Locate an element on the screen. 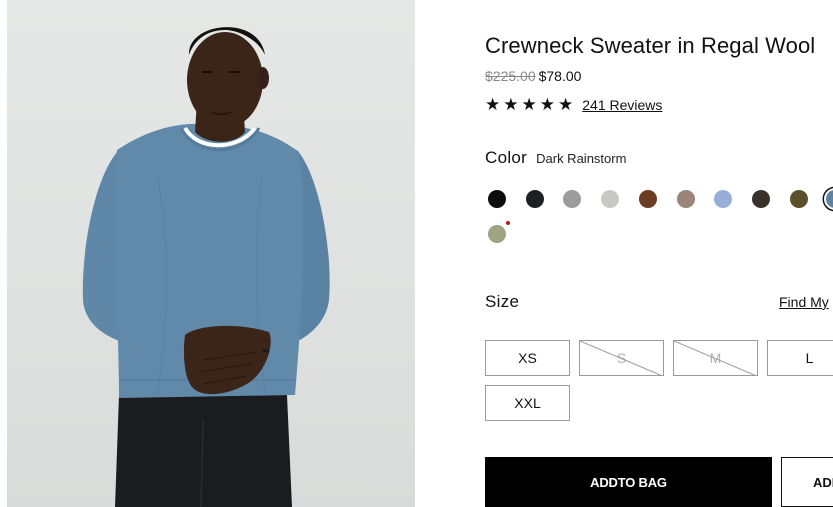 Image resolution: width=833 pixels, height=507 pixels. size-option-xs: XS is located at coordinates (527, 358).